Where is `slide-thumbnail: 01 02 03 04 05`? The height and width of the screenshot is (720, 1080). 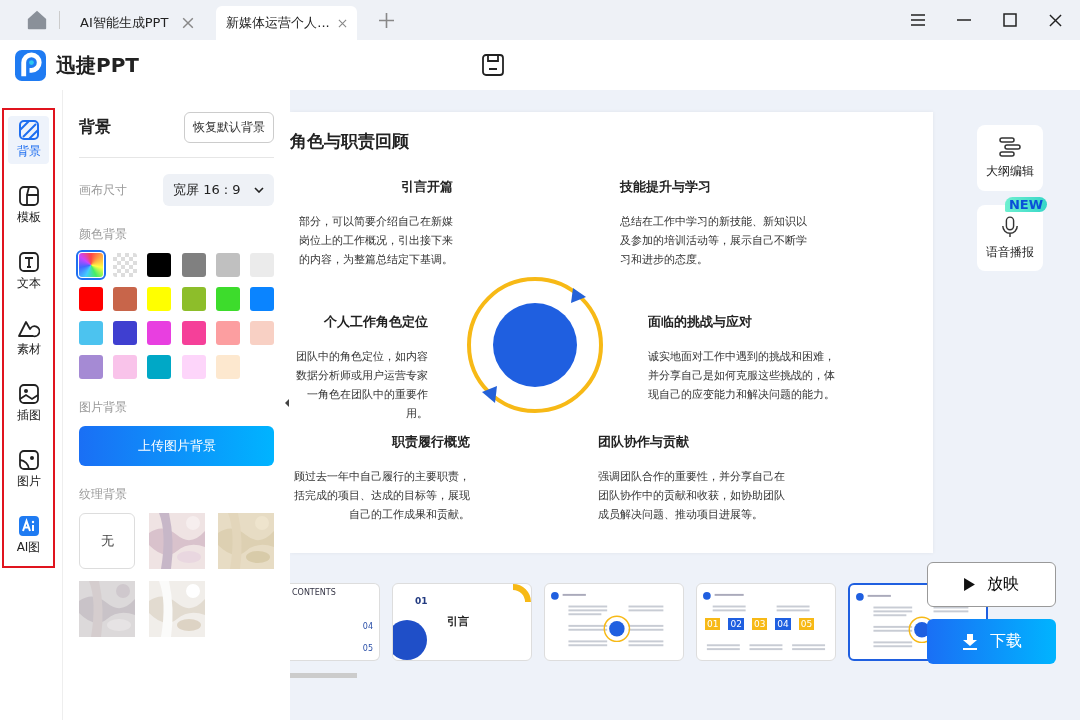 slide-thumbnail: 01 02 03 04 05 is located at coordinates (766, 622).